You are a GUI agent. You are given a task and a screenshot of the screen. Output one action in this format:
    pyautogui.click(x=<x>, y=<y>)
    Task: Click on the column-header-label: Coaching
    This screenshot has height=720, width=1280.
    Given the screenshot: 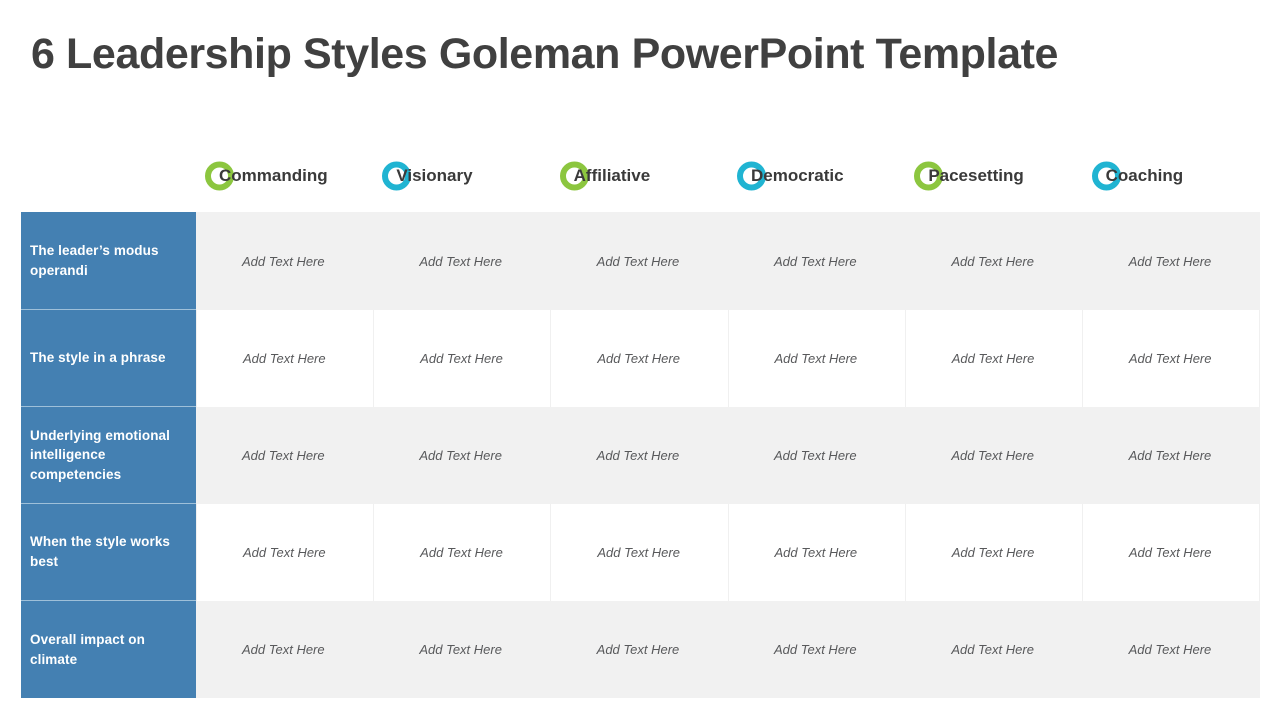 What is the action you would take?
    pyautogui.click(x=1144, y=175)
    